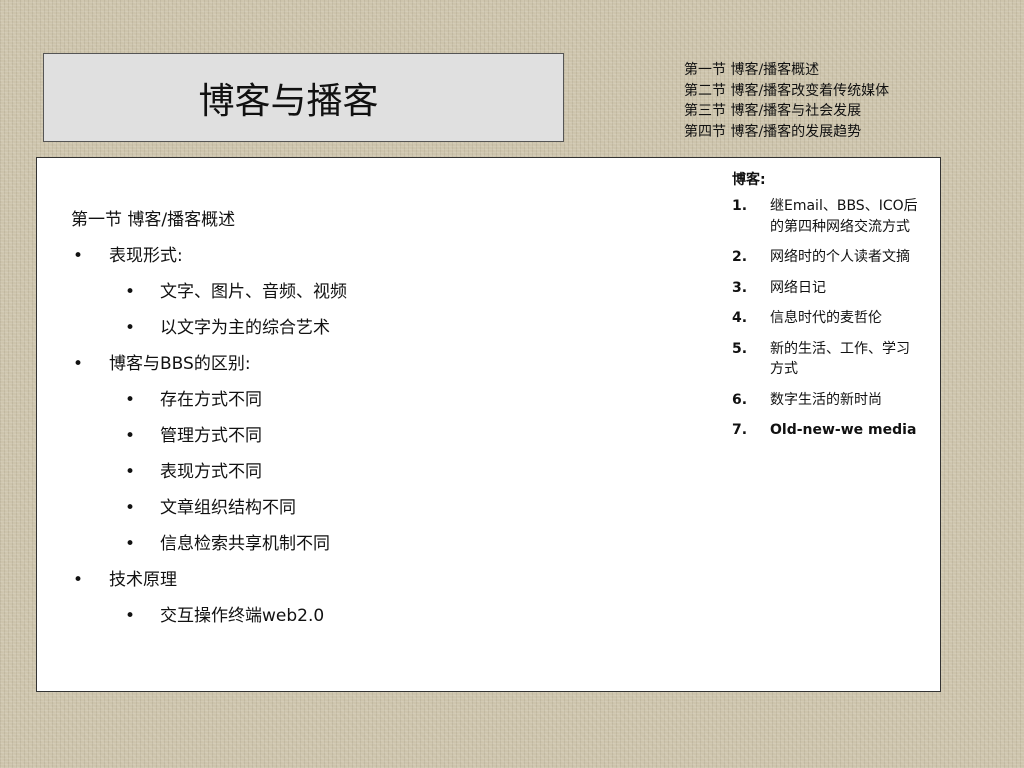 Image resolution: width=1024 pixels, height=768 pixels. I want to click on title-box: 博客与播客, so click(303, 97).